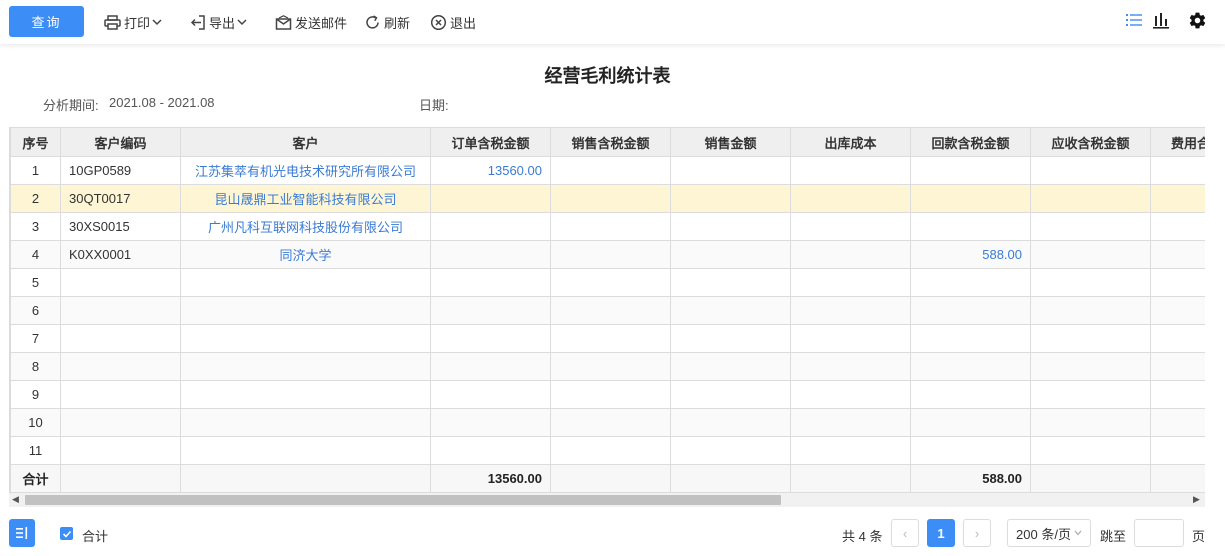 This screenshot has width=1225, height=556. Describe the element at coordinates (1161, 20) in the screenshot. I see `bar-chart-icon` at that location.